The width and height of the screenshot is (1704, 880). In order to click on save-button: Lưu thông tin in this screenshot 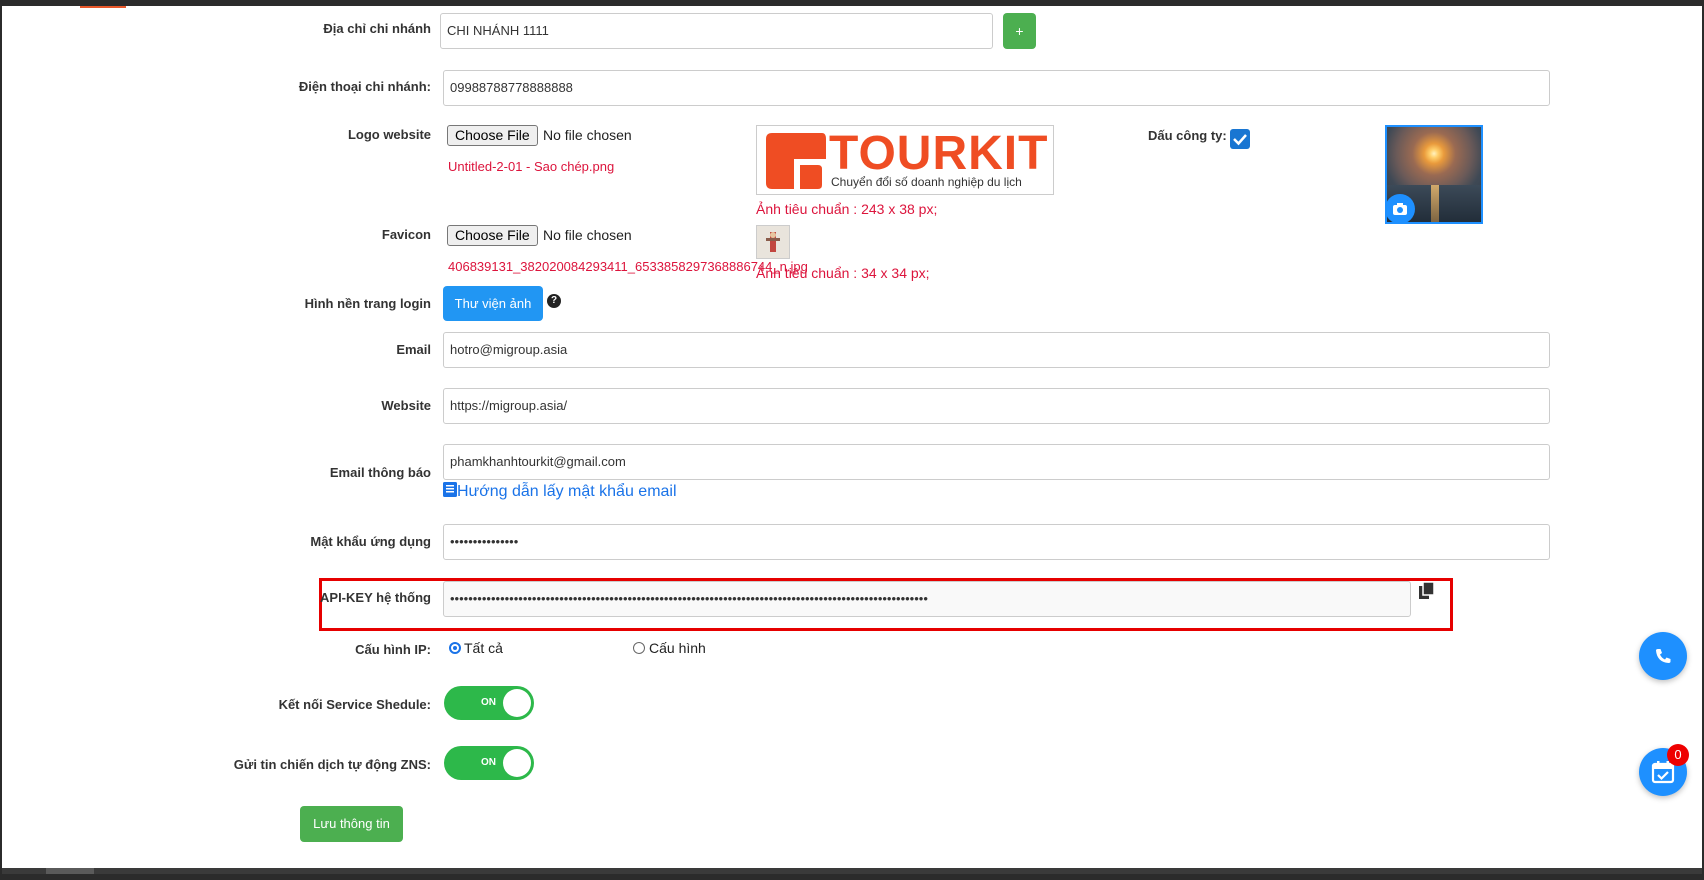, I will do `click(351, 824)`.